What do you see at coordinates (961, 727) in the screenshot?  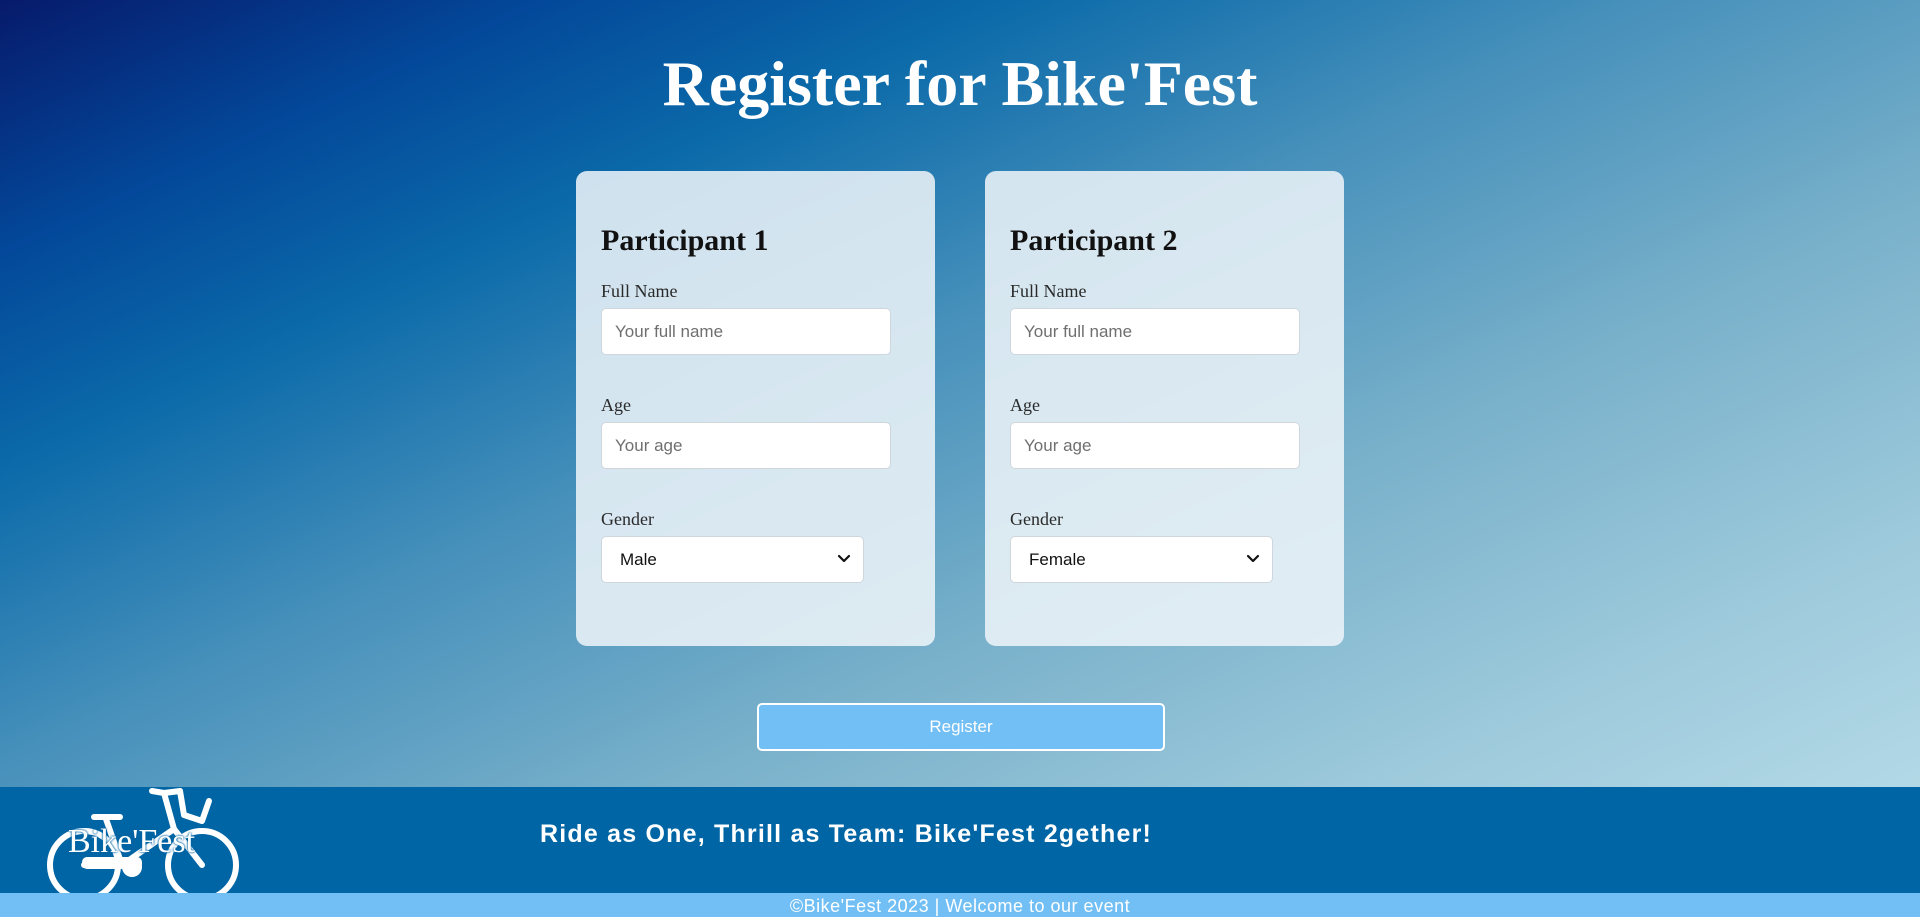 I see `register-button: Register` at bounding box center [961, 727].